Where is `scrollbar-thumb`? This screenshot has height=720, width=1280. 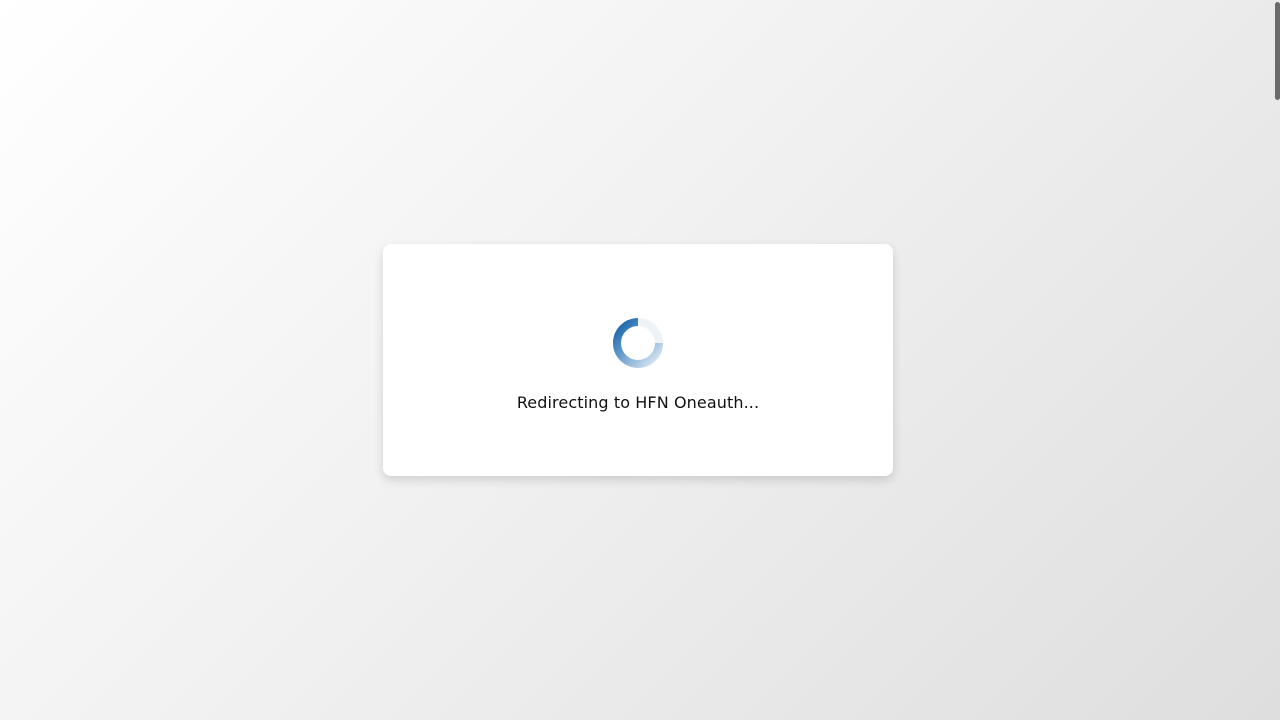
scrollbar-thumb is located at coordinates (1277, 51).